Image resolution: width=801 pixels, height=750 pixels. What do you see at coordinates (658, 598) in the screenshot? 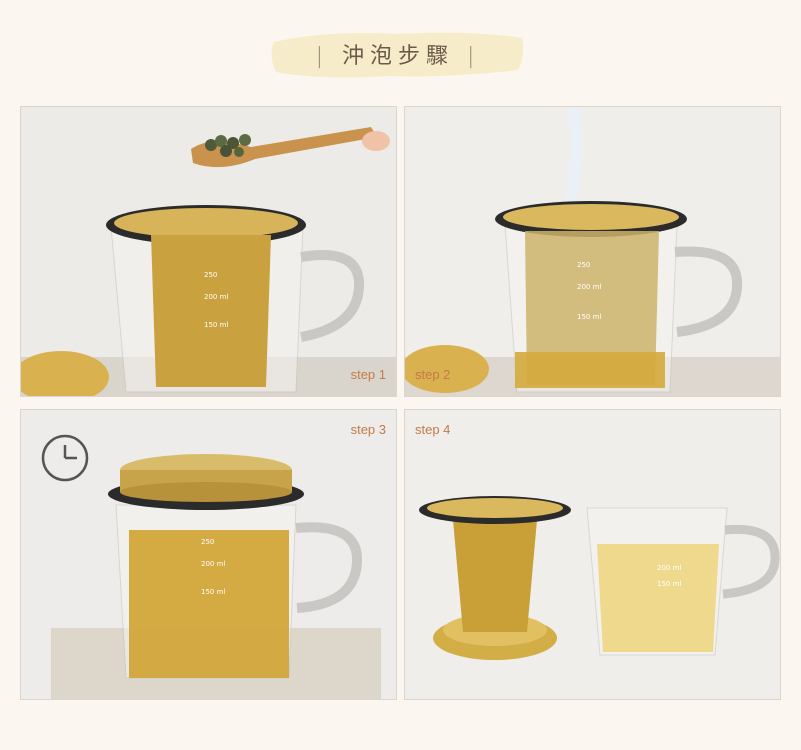
I see `brewed-tea` at bounding box center [658, 598].